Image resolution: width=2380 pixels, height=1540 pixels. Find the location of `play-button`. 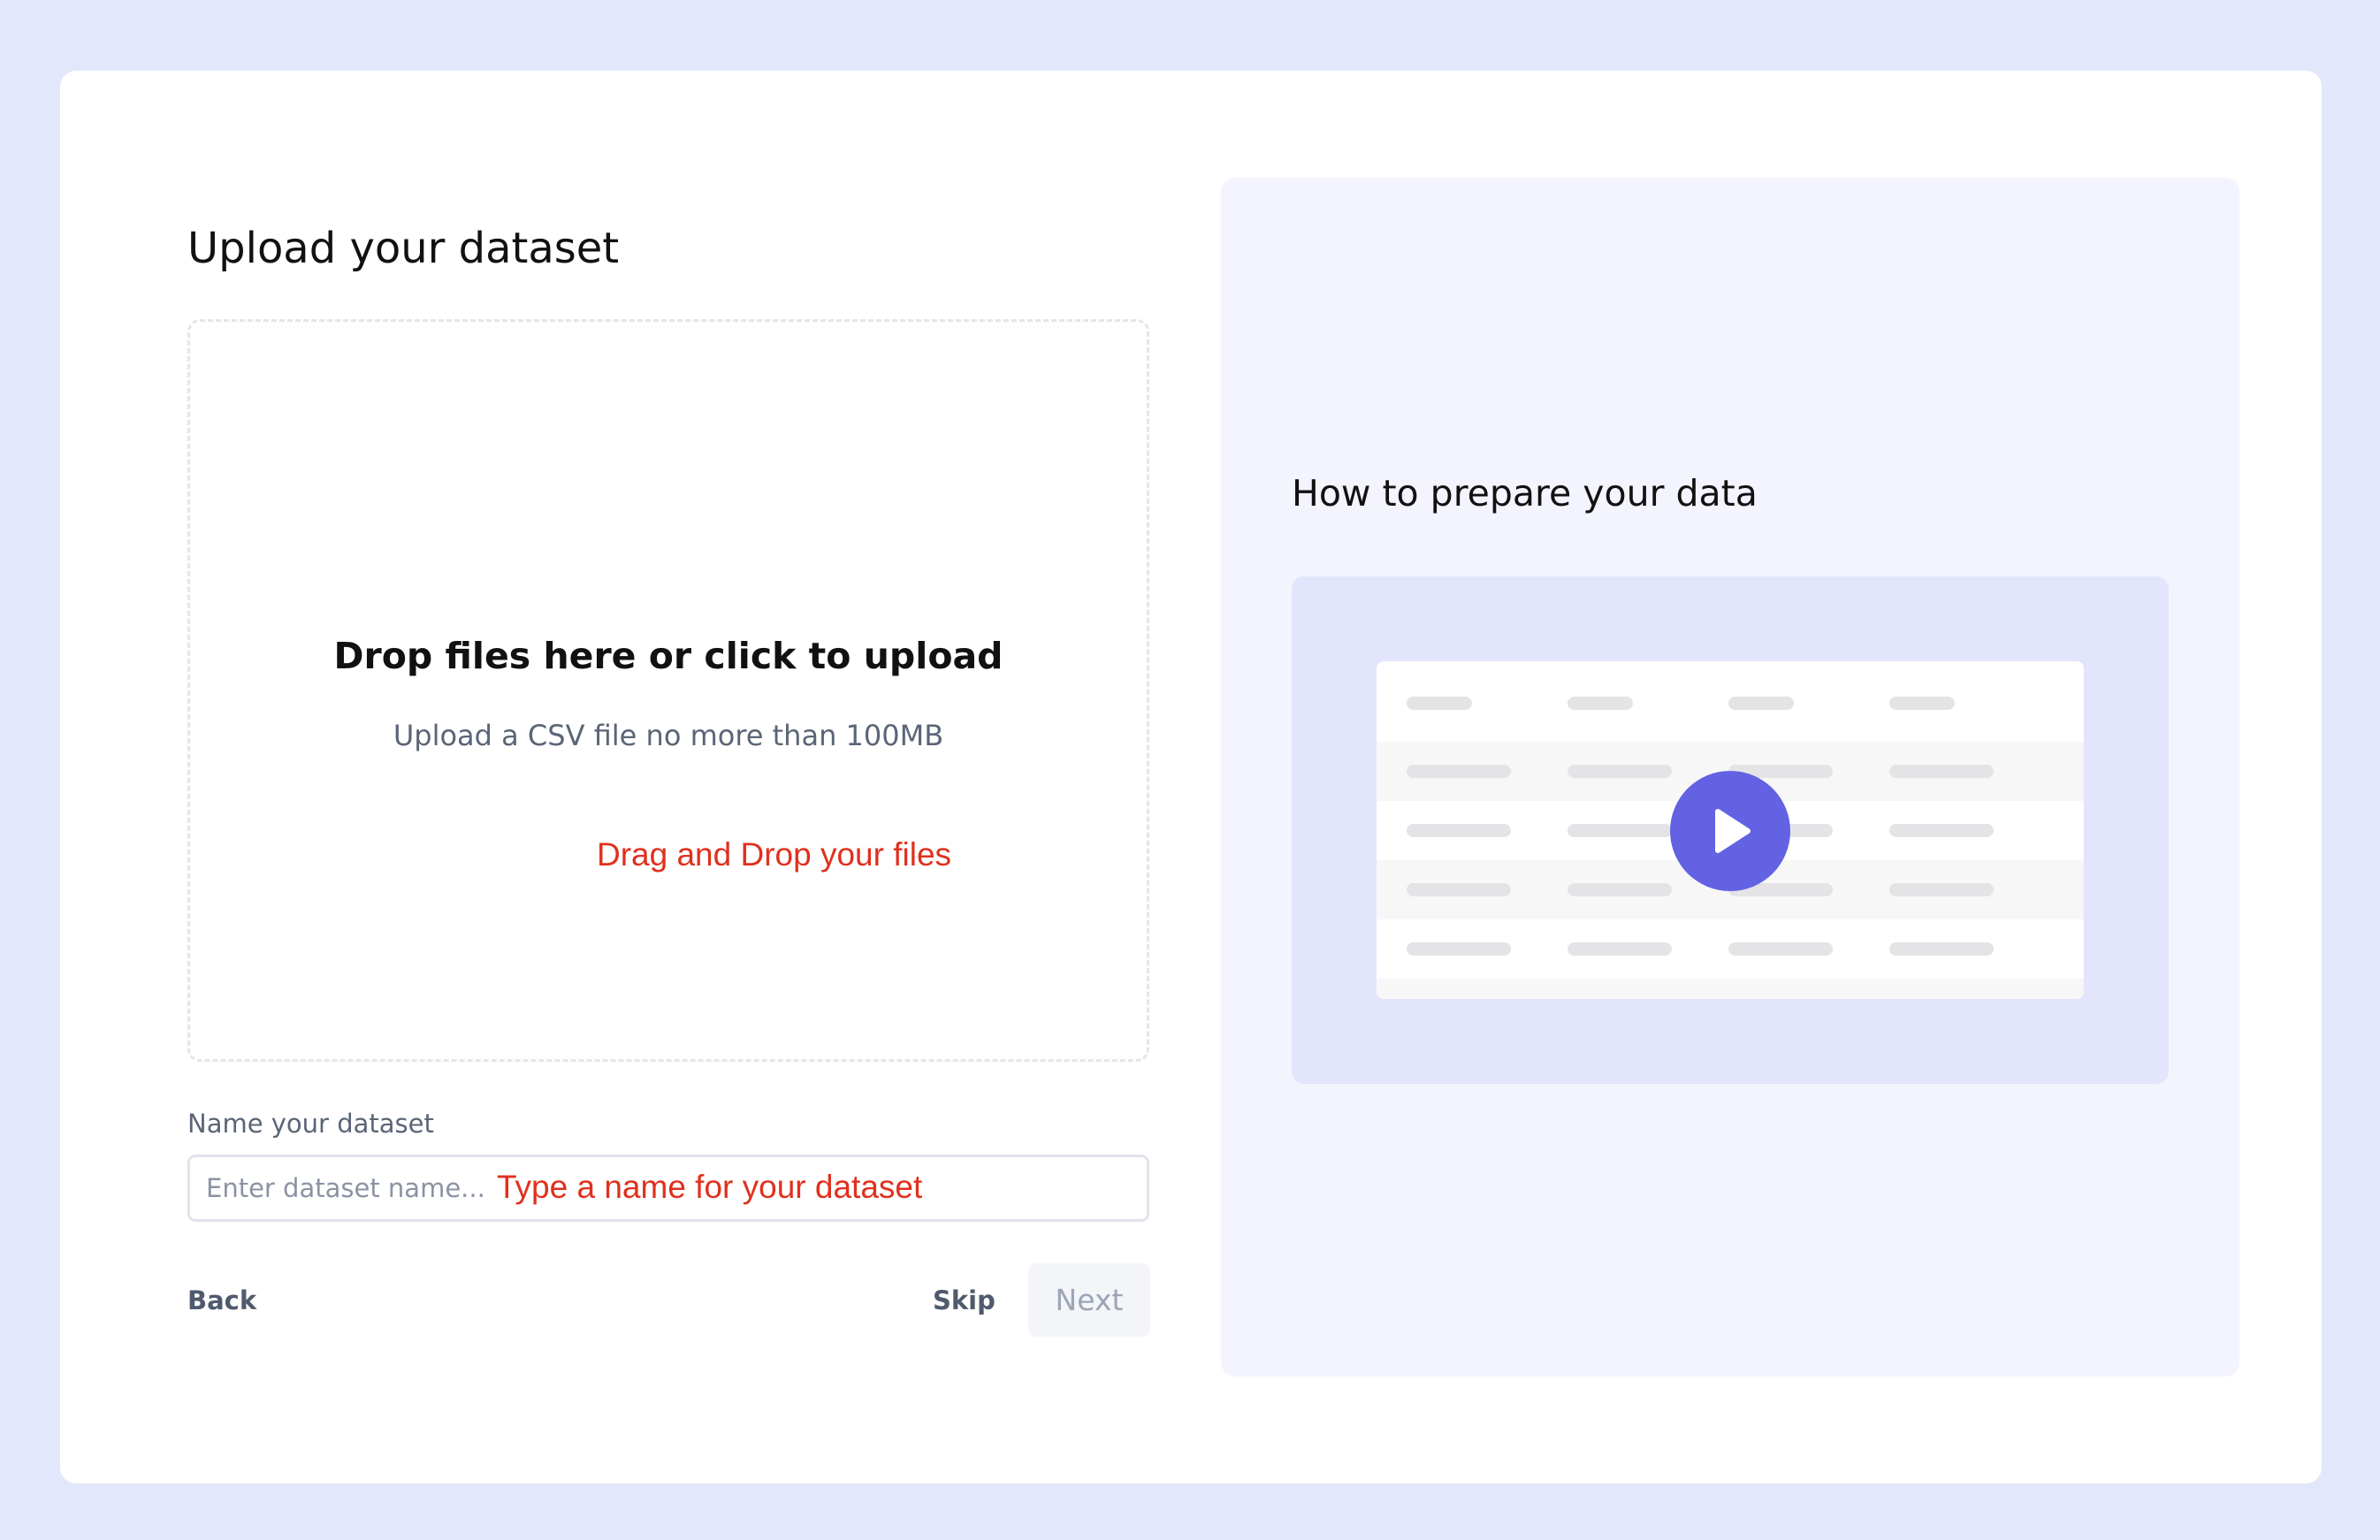

play-button is located at coordinates (1730, 831).